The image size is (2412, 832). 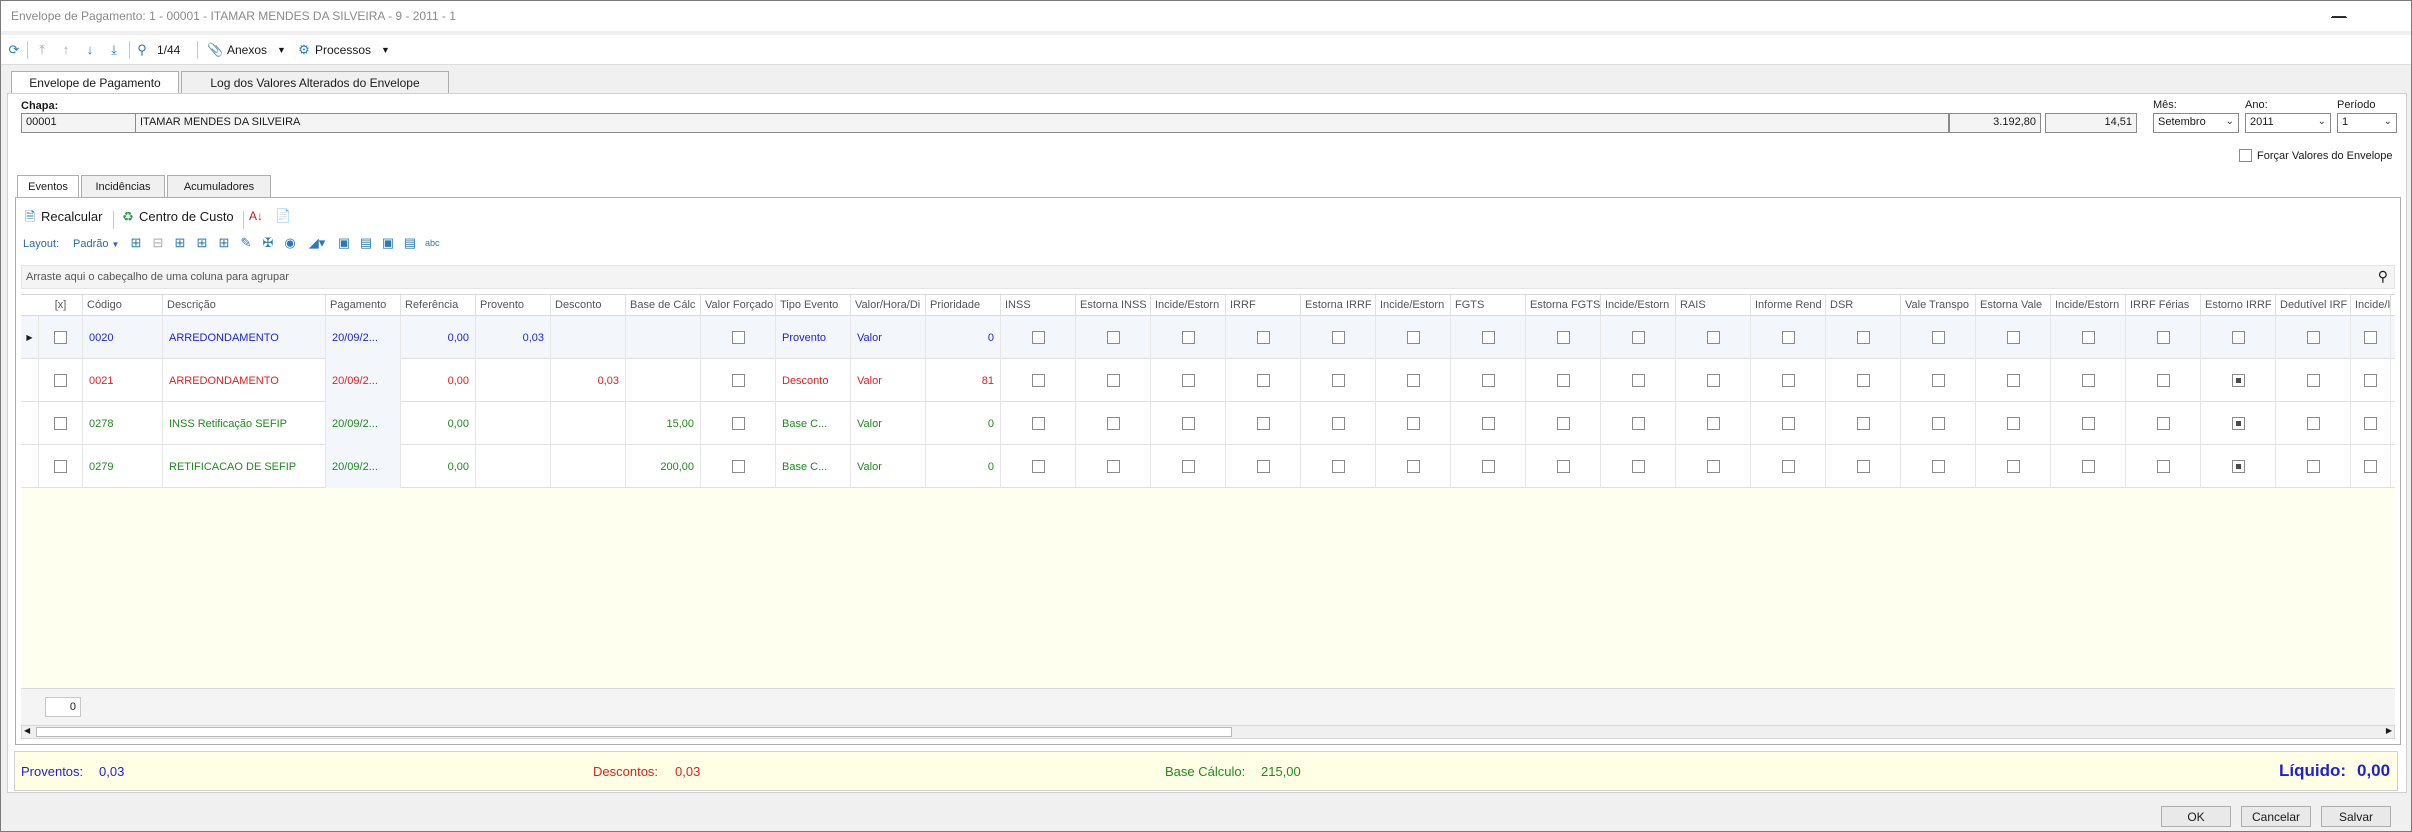 What do you see at coordinates (2367, 123) in the screenshot?
I see `periodo-select: 1 ⌄` at bounding box center [2367, 123].